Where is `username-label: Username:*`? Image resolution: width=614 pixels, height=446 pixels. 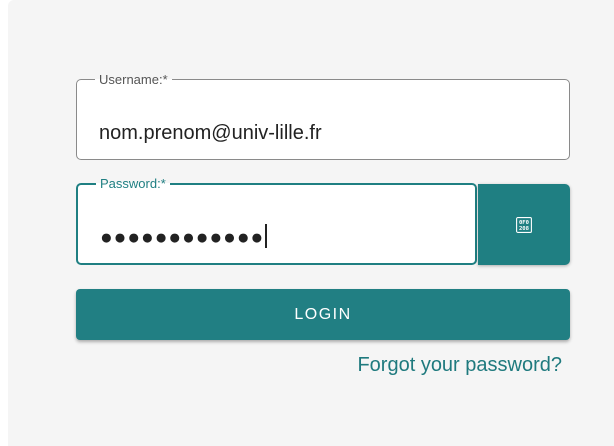 username-label: Username:* is located at coordinates (133, 79).